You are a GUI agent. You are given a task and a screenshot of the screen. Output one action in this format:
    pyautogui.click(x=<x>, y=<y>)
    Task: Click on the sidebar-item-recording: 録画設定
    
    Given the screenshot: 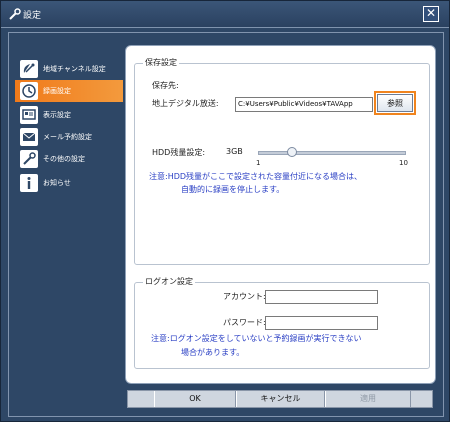 What is the action you would take?
    pyautogui.click(x=69, y=91)
    